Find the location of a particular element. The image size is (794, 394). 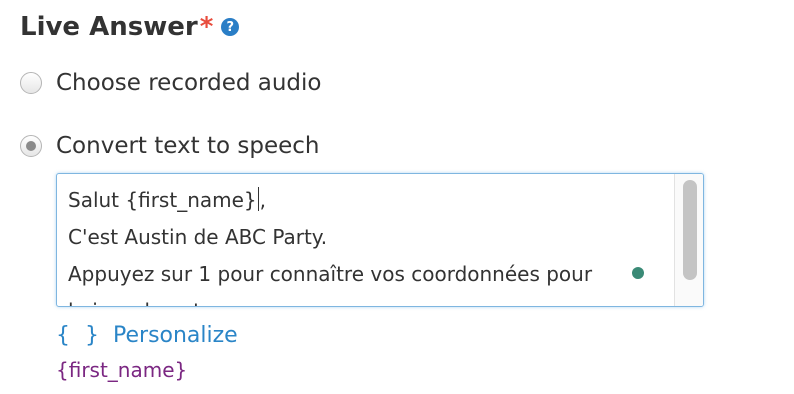

message-line-4: le jour du vote is located at coordinates (368, 299).